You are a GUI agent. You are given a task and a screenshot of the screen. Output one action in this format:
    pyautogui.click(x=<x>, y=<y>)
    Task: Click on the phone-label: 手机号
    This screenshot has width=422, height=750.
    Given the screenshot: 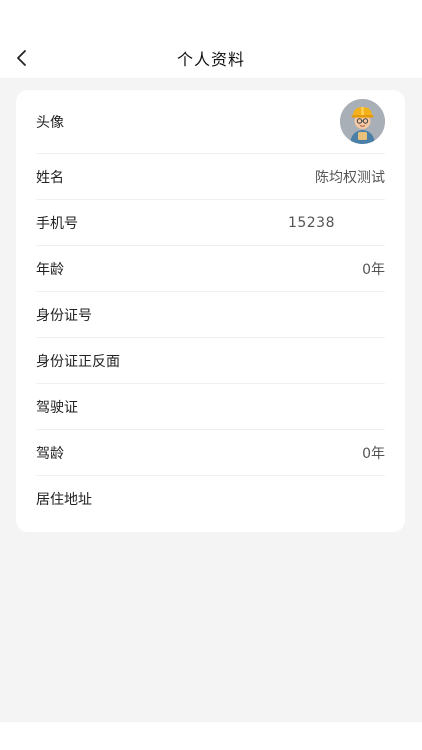 What is the action you would take?
    pyautogui.click(x=57, y=223)
    